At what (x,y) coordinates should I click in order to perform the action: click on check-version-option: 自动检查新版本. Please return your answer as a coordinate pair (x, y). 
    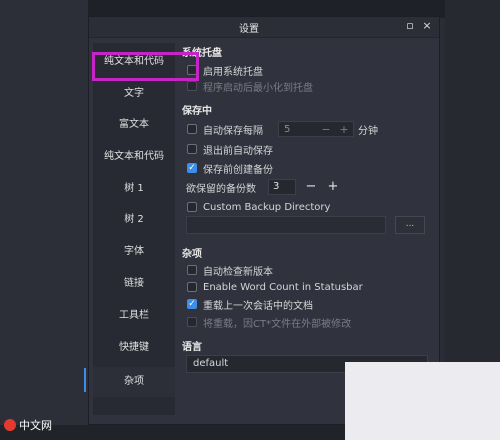
    Looking at the image, I should click on (230, 270).